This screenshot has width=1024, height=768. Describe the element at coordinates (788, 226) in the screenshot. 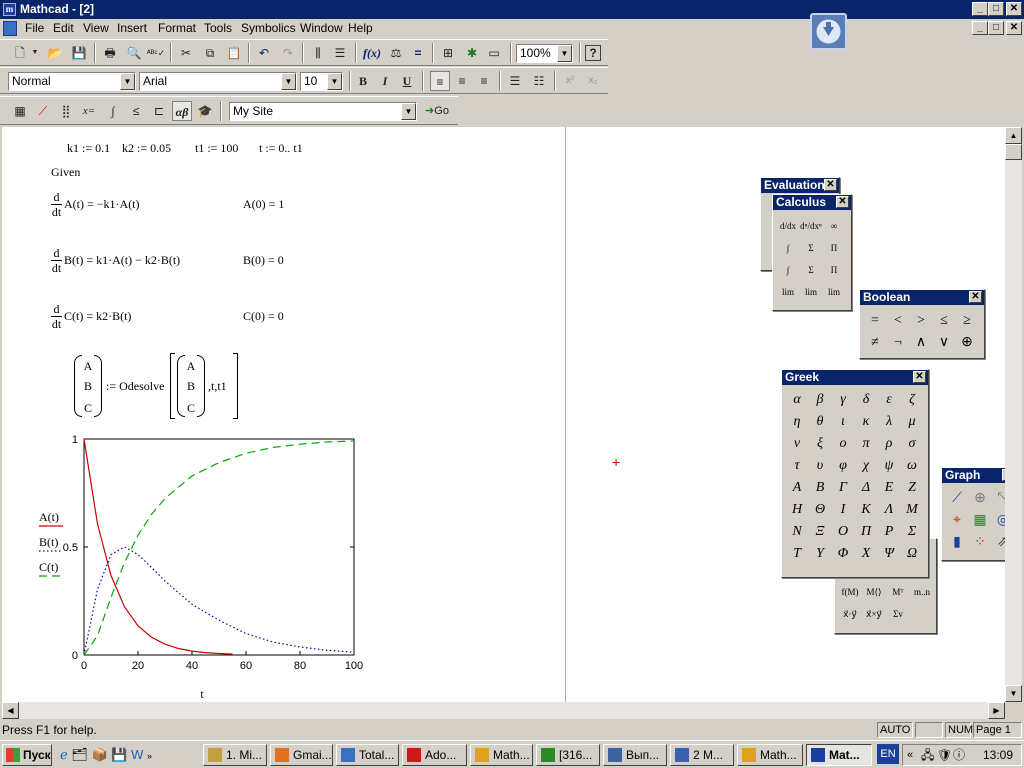

I see `palette-button: d/dx` at that location.